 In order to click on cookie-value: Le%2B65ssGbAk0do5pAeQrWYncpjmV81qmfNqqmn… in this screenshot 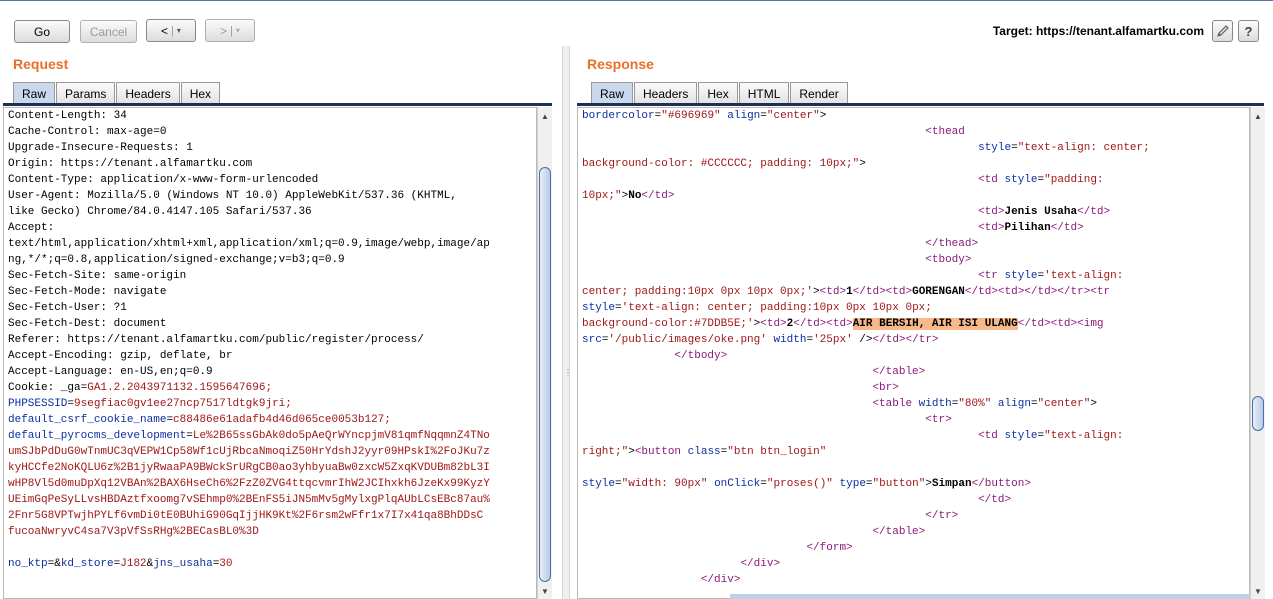, I will do `click(341, 436)`.